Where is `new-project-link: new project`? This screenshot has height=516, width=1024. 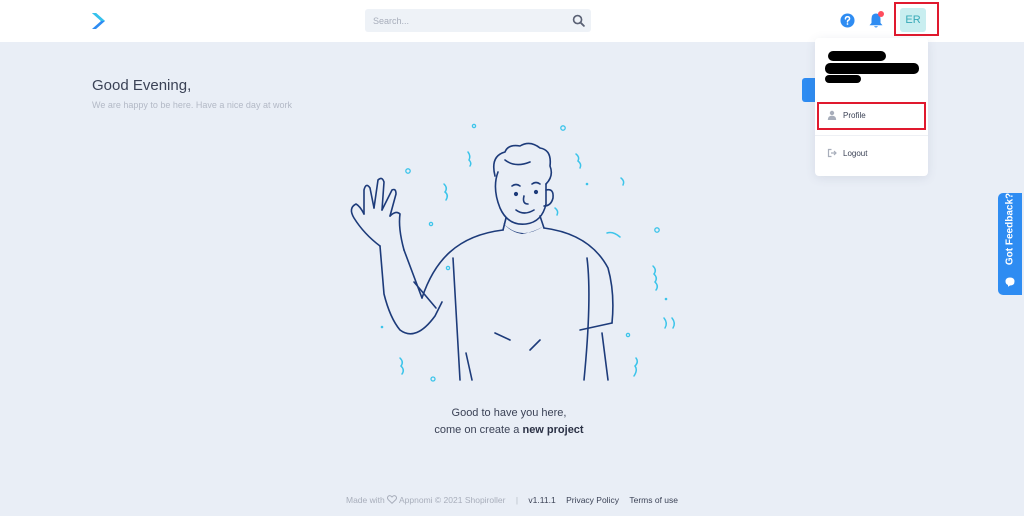
new-project-link: new project is located at coordinates (552, 430).